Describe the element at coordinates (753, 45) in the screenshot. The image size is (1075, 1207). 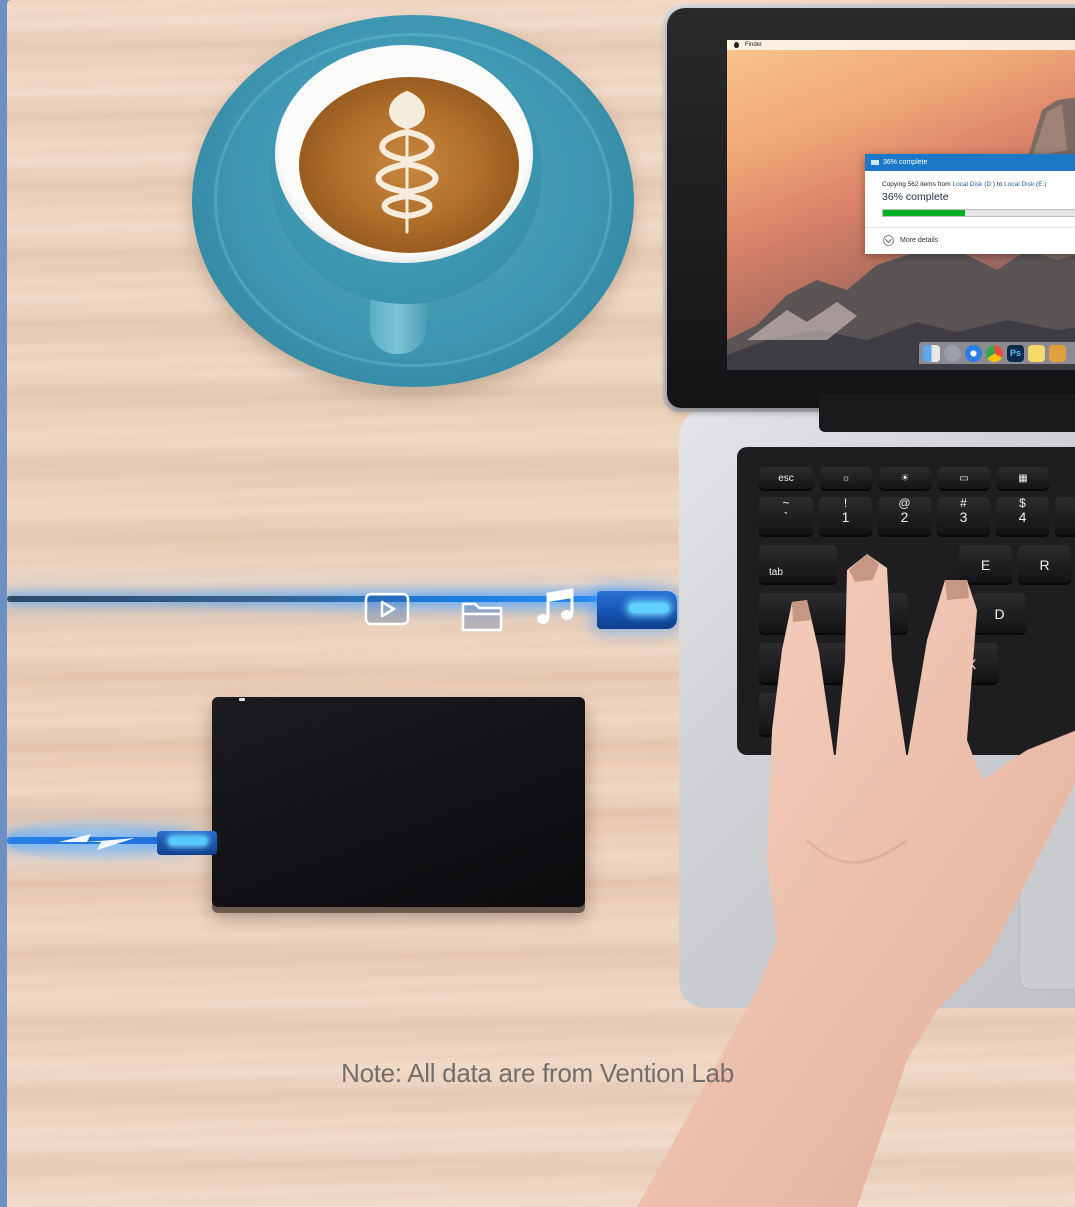
I see `menu-app-name: Finder` at that location.